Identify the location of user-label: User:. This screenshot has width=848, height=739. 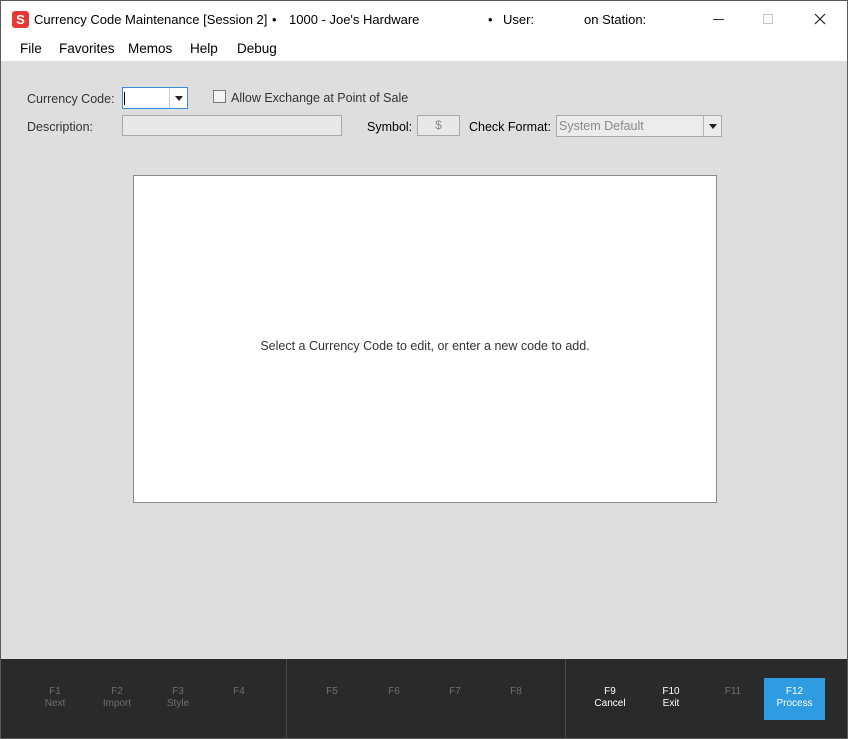
(519, 19).